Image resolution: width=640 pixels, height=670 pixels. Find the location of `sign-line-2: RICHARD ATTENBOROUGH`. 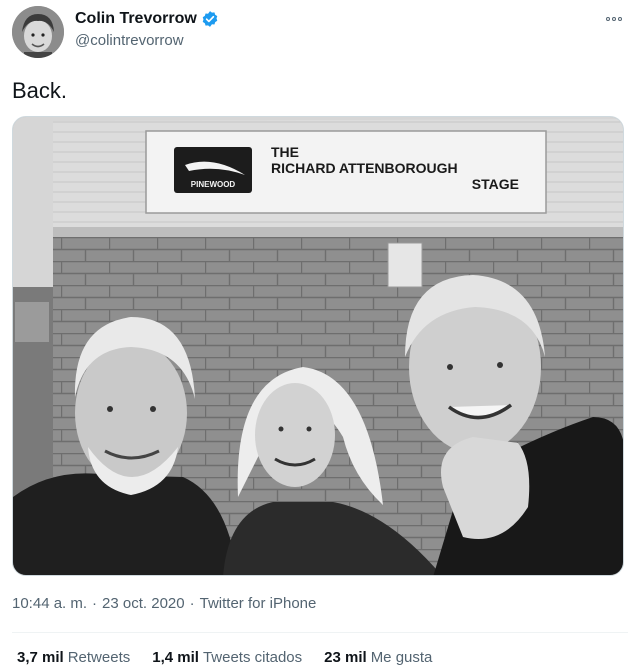

sign-line-2: RICHARD ATTENBOROUGH is located at coordinates (364, 168).